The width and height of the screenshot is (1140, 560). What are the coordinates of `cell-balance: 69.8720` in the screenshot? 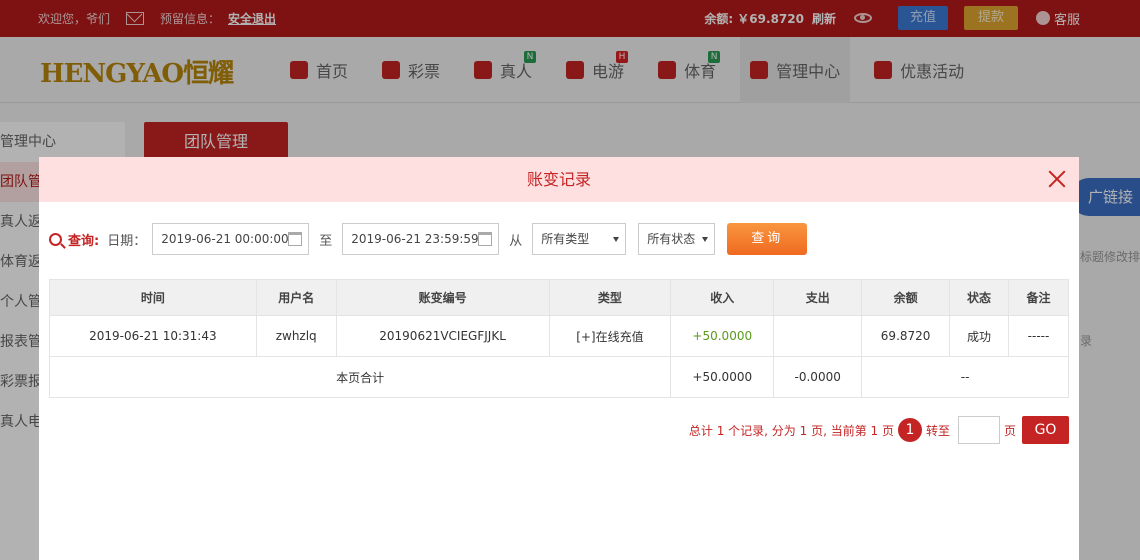 It's located at (906, 336).